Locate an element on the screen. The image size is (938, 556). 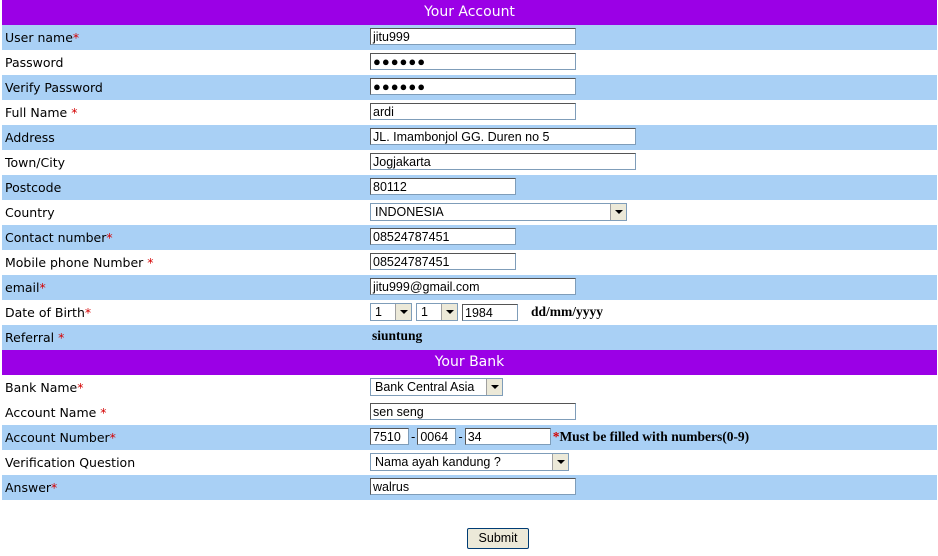
postcode-input: 80112 is located at coordinates (443, 186).